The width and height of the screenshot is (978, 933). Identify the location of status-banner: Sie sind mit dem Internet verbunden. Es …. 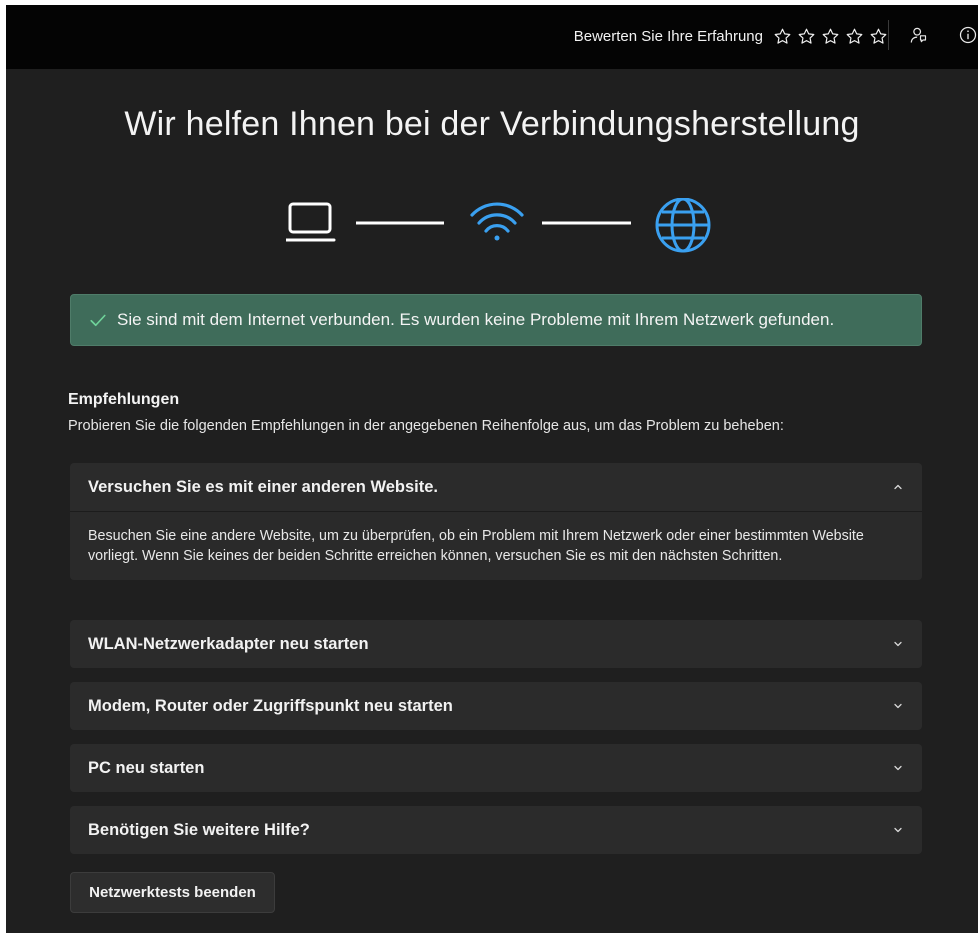
(496, 320).